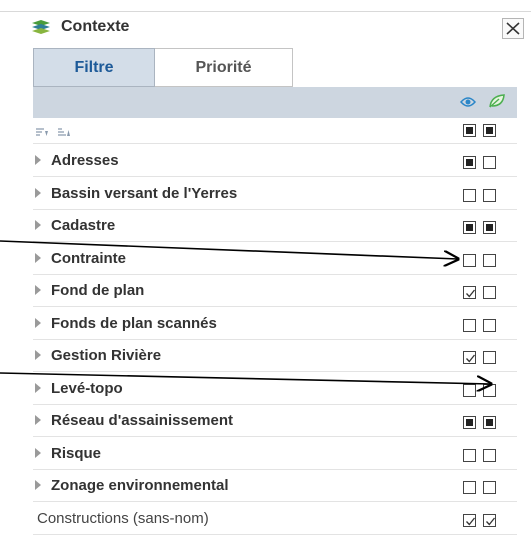 This screenshot has width=531, height=535. I want to click on layer-label: Bassin versant de l'Yerres, so click(144, 193).